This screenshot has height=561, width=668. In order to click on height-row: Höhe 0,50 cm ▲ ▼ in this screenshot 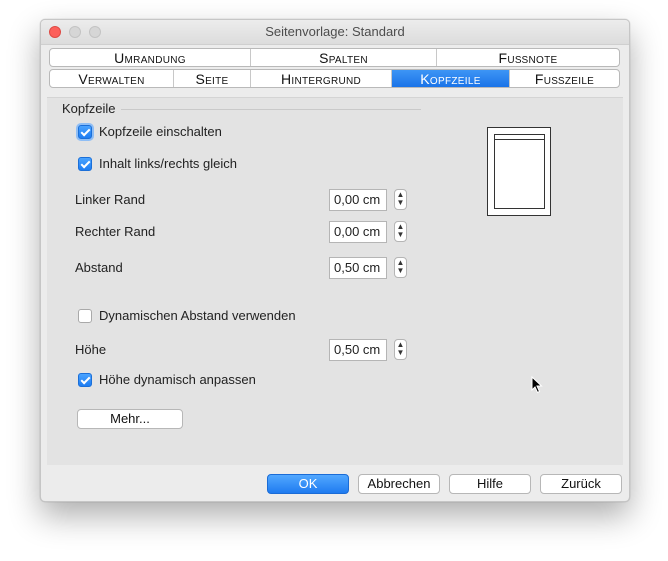, I will do `click(247, 350)`.